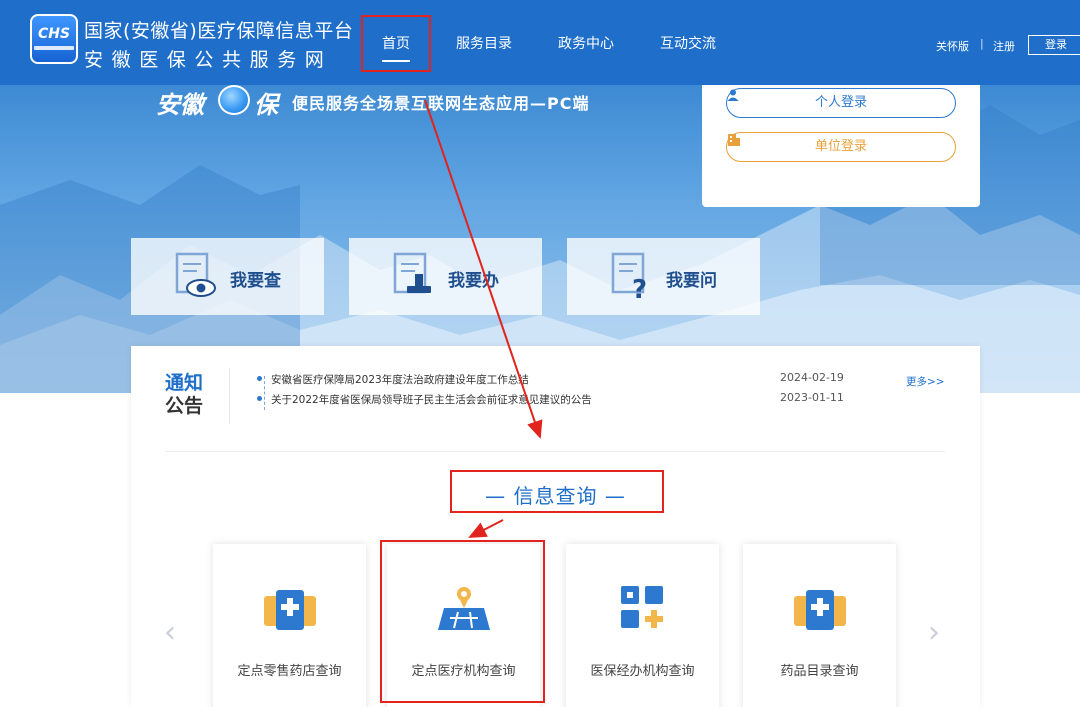 The width and height of the screenshot is (1080, 707). Describe the element at coordinates (184, 383) in the screenshot. I see `notice-heading-line1: 通知` at that location.